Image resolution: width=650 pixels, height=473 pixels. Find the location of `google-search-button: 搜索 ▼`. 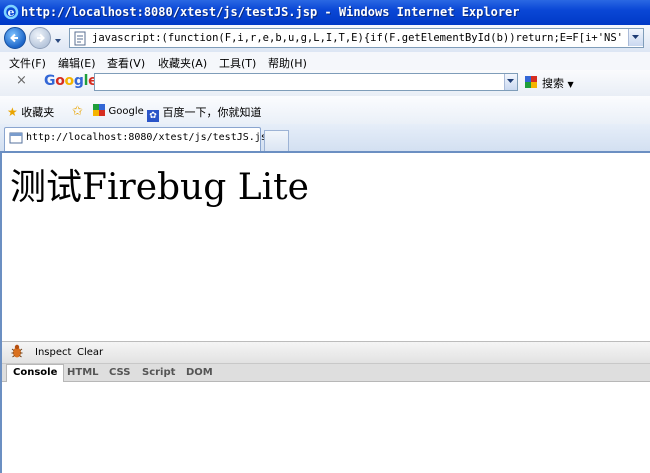

google-search-button: 搜索 ▼ is located at coordinates (558, 83).